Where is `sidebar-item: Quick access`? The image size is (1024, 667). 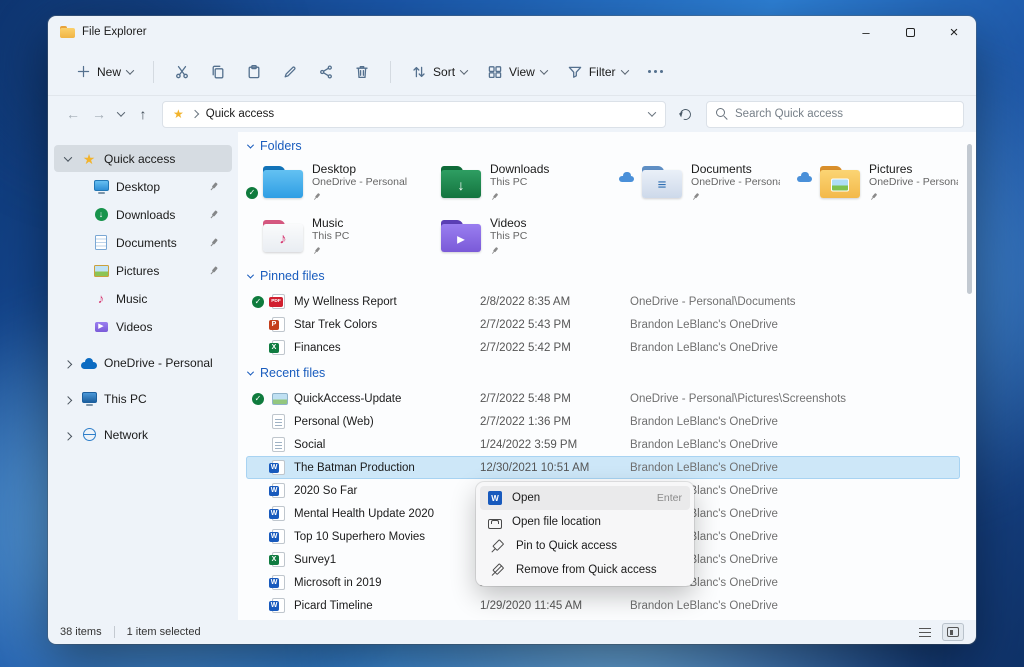 sidebar-item: Quick access is located at coordinates (143, 158).